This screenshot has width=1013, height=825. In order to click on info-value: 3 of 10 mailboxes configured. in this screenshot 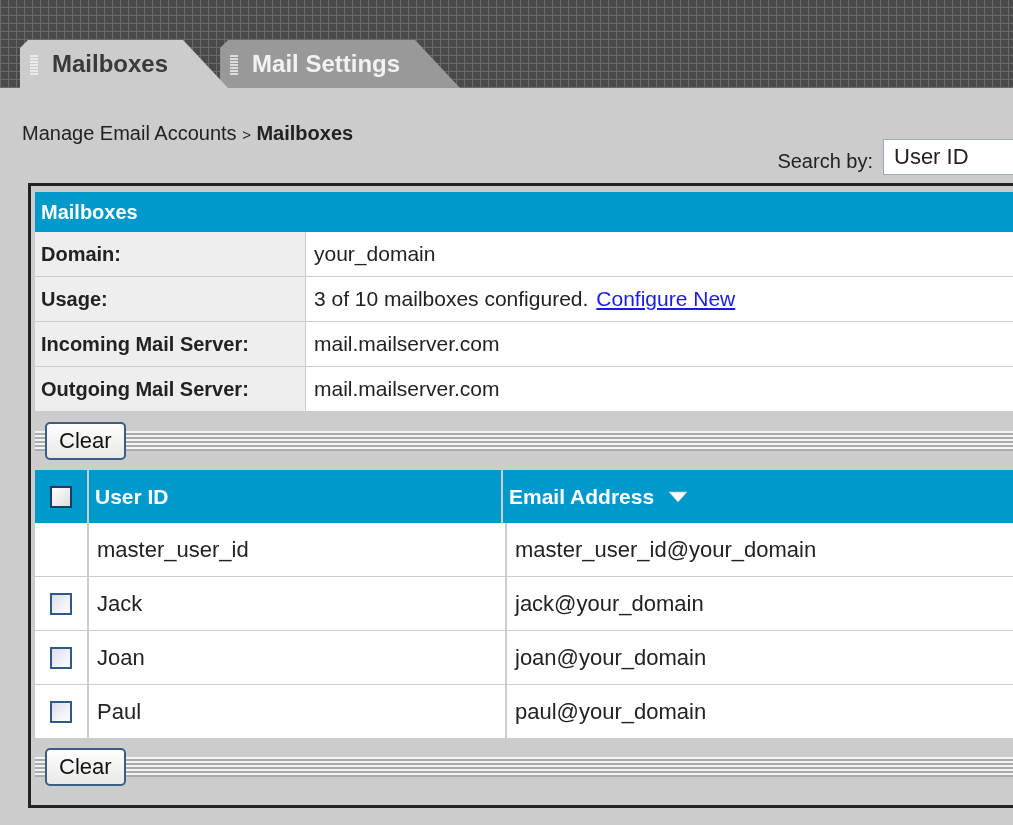, I will do `click(451, 299)`.